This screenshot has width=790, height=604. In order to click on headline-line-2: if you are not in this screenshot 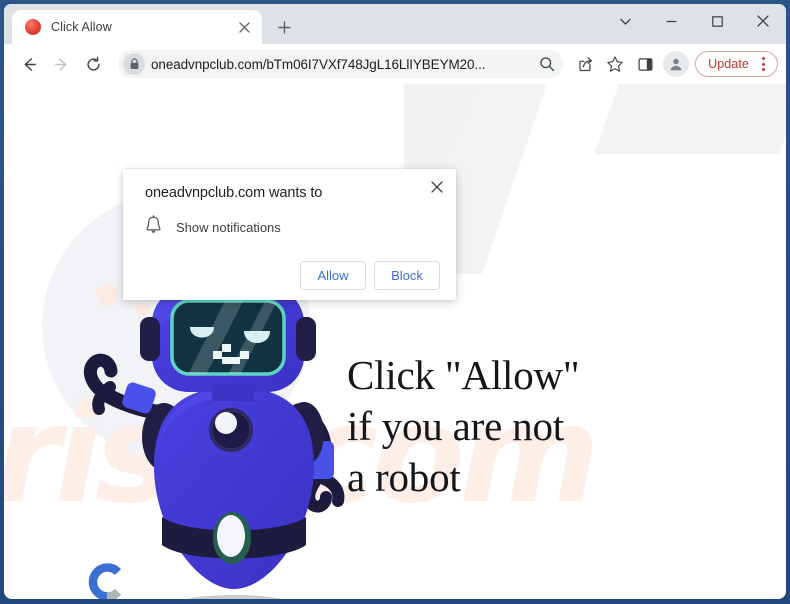, I will do `click(455, 426)`.